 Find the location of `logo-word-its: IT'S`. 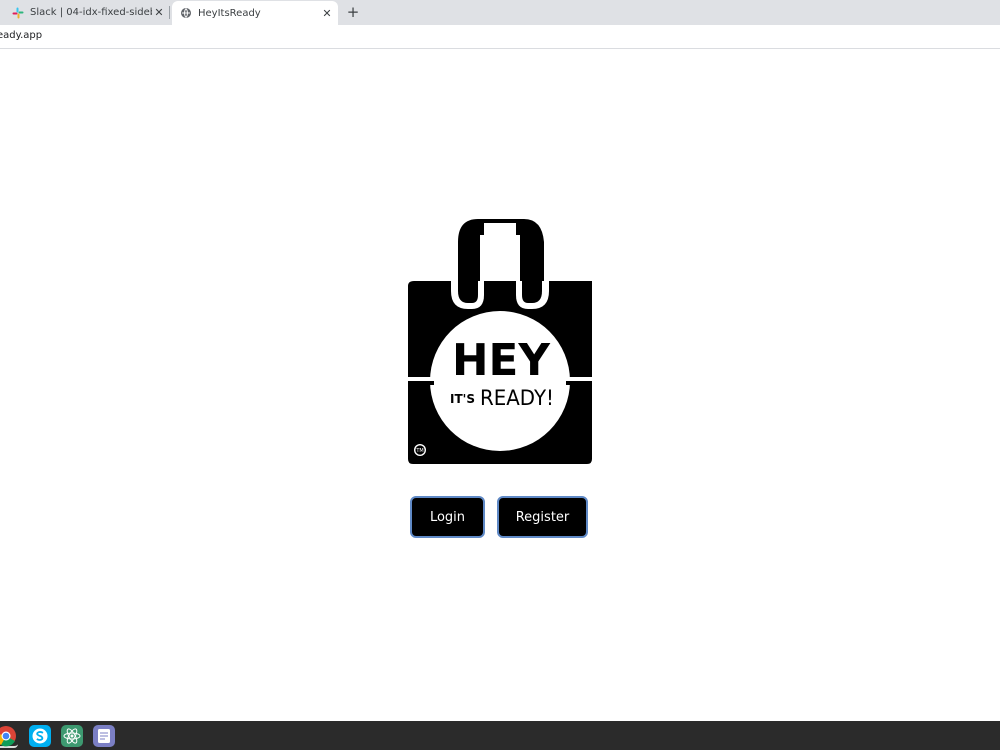

logo-word-its: IT'S is located at coordinates (462, 399).